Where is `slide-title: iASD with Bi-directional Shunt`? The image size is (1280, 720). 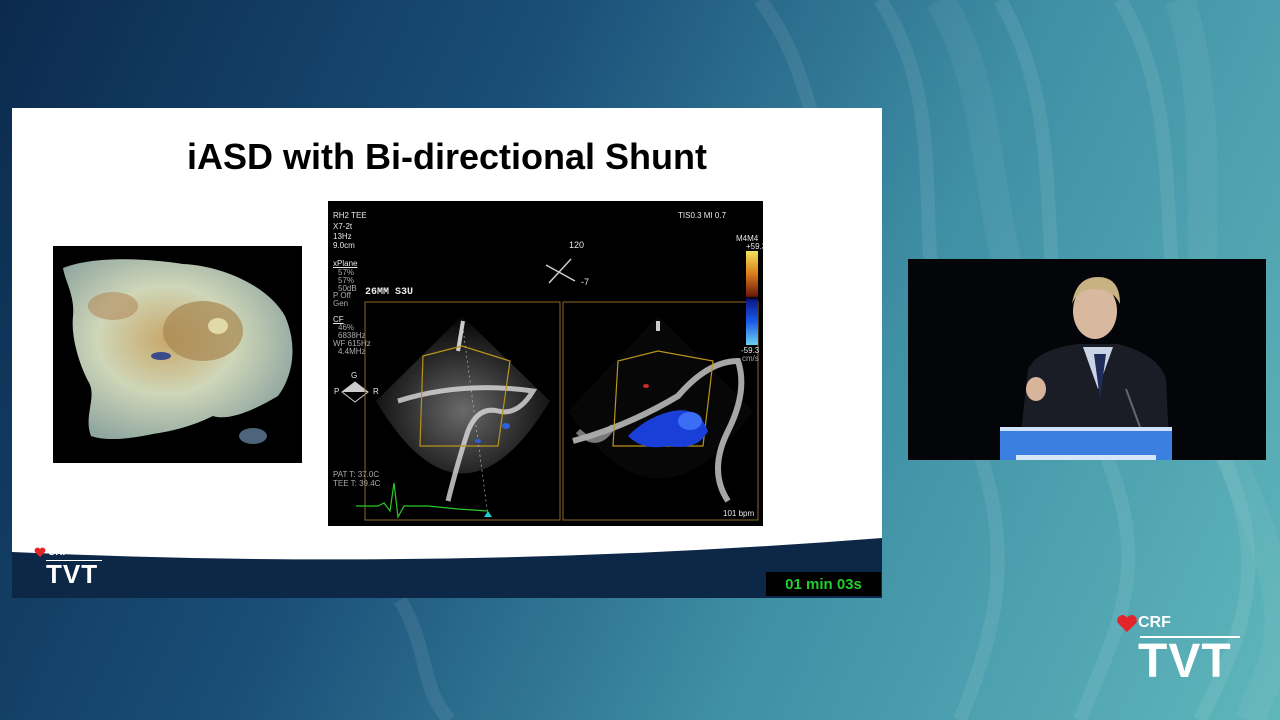 slide-title: iASD with Bi-directional Shunt is located at coordinates (447, 156).